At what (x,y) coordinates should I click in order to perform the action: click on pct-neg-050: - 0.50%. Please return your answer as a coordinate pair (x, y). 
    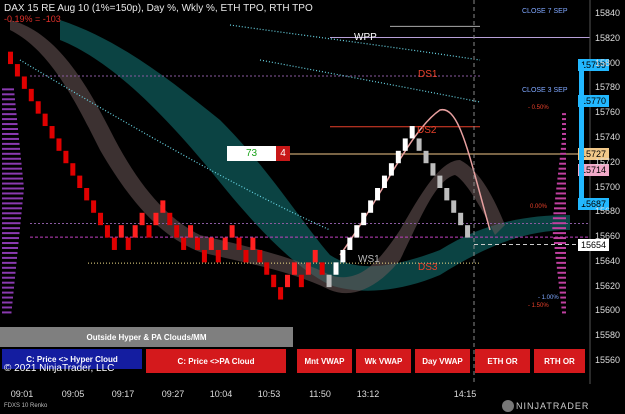
    Looking at the image, I should click on (538, 108).